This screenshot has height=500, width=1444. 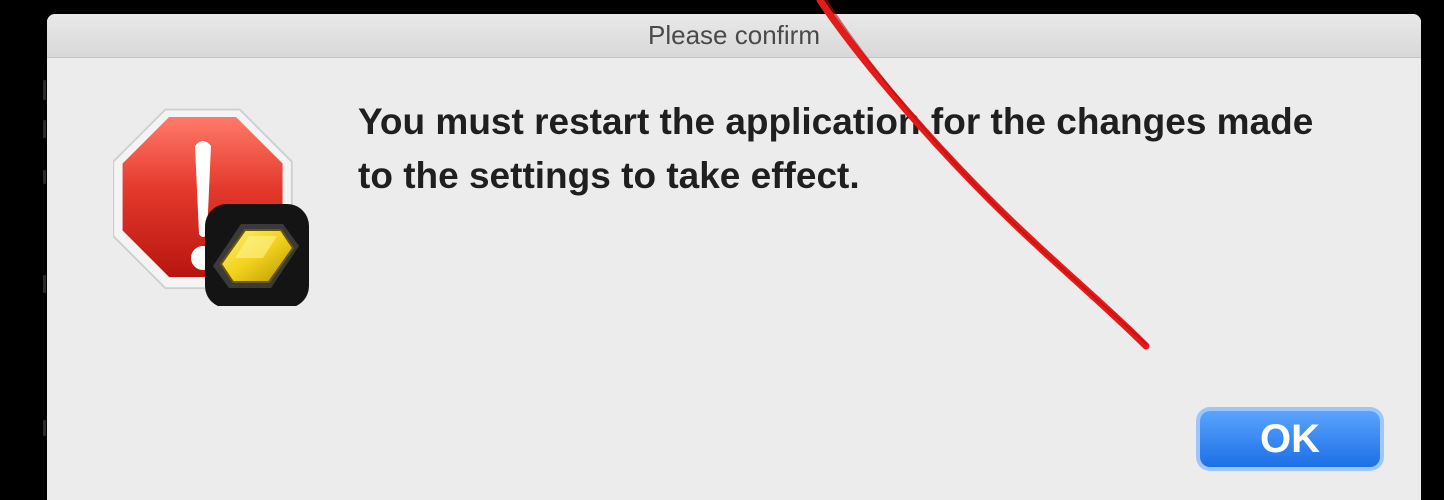 I want to click on dialog-titlebar: Please confirm, so click(x=734, y=36).